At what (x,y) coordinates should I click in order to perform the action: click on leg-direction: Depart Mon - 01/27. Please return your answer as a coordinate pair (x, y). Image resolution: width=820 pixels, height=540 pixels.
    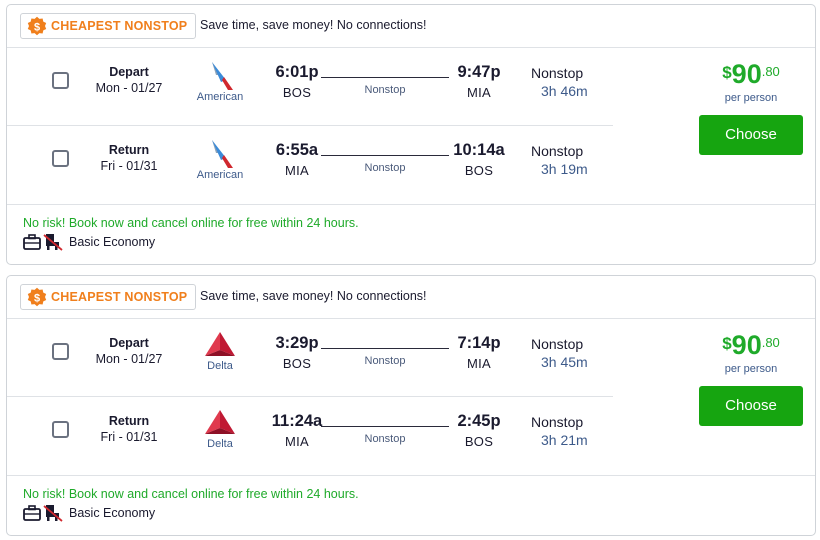
    Looking at the image, I should click on (129, 351).